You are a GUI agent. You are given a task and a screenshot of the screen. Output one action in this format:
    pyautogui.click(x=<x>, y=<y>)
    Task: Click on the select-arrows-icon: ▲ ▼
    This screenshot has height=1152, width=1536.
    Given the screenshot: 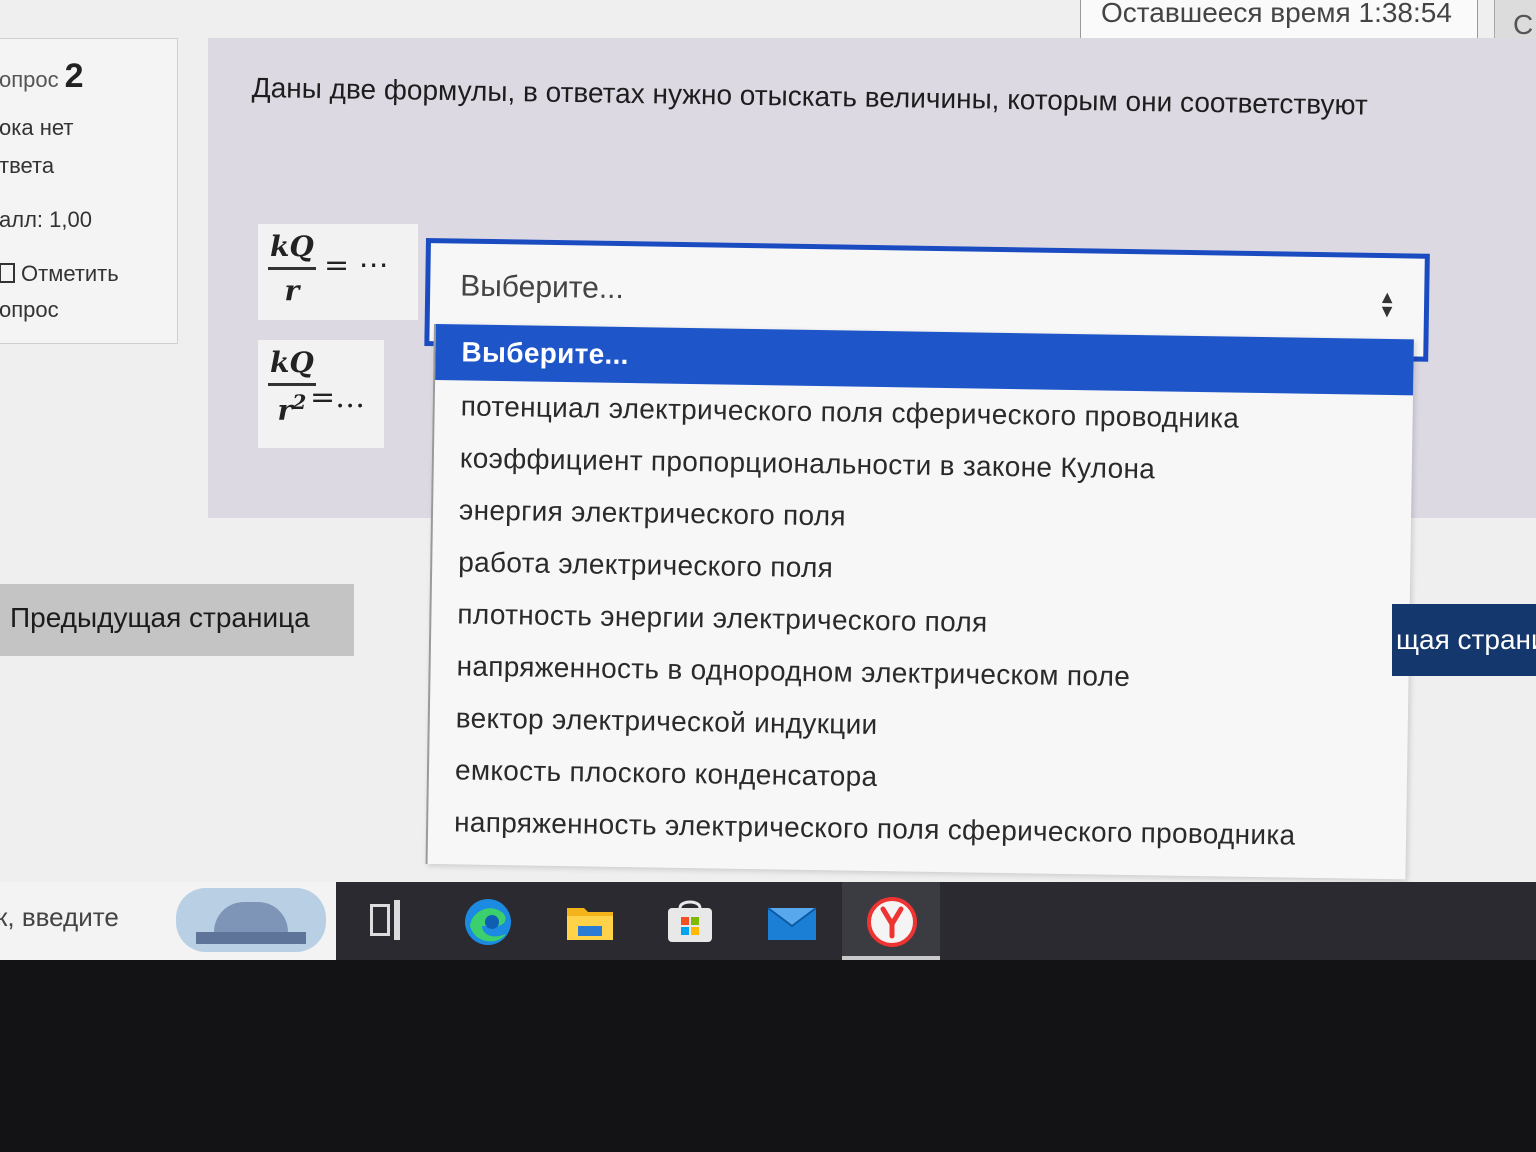 What is the action you would take?
    pyautogui.click(x=1387, y=304)
    